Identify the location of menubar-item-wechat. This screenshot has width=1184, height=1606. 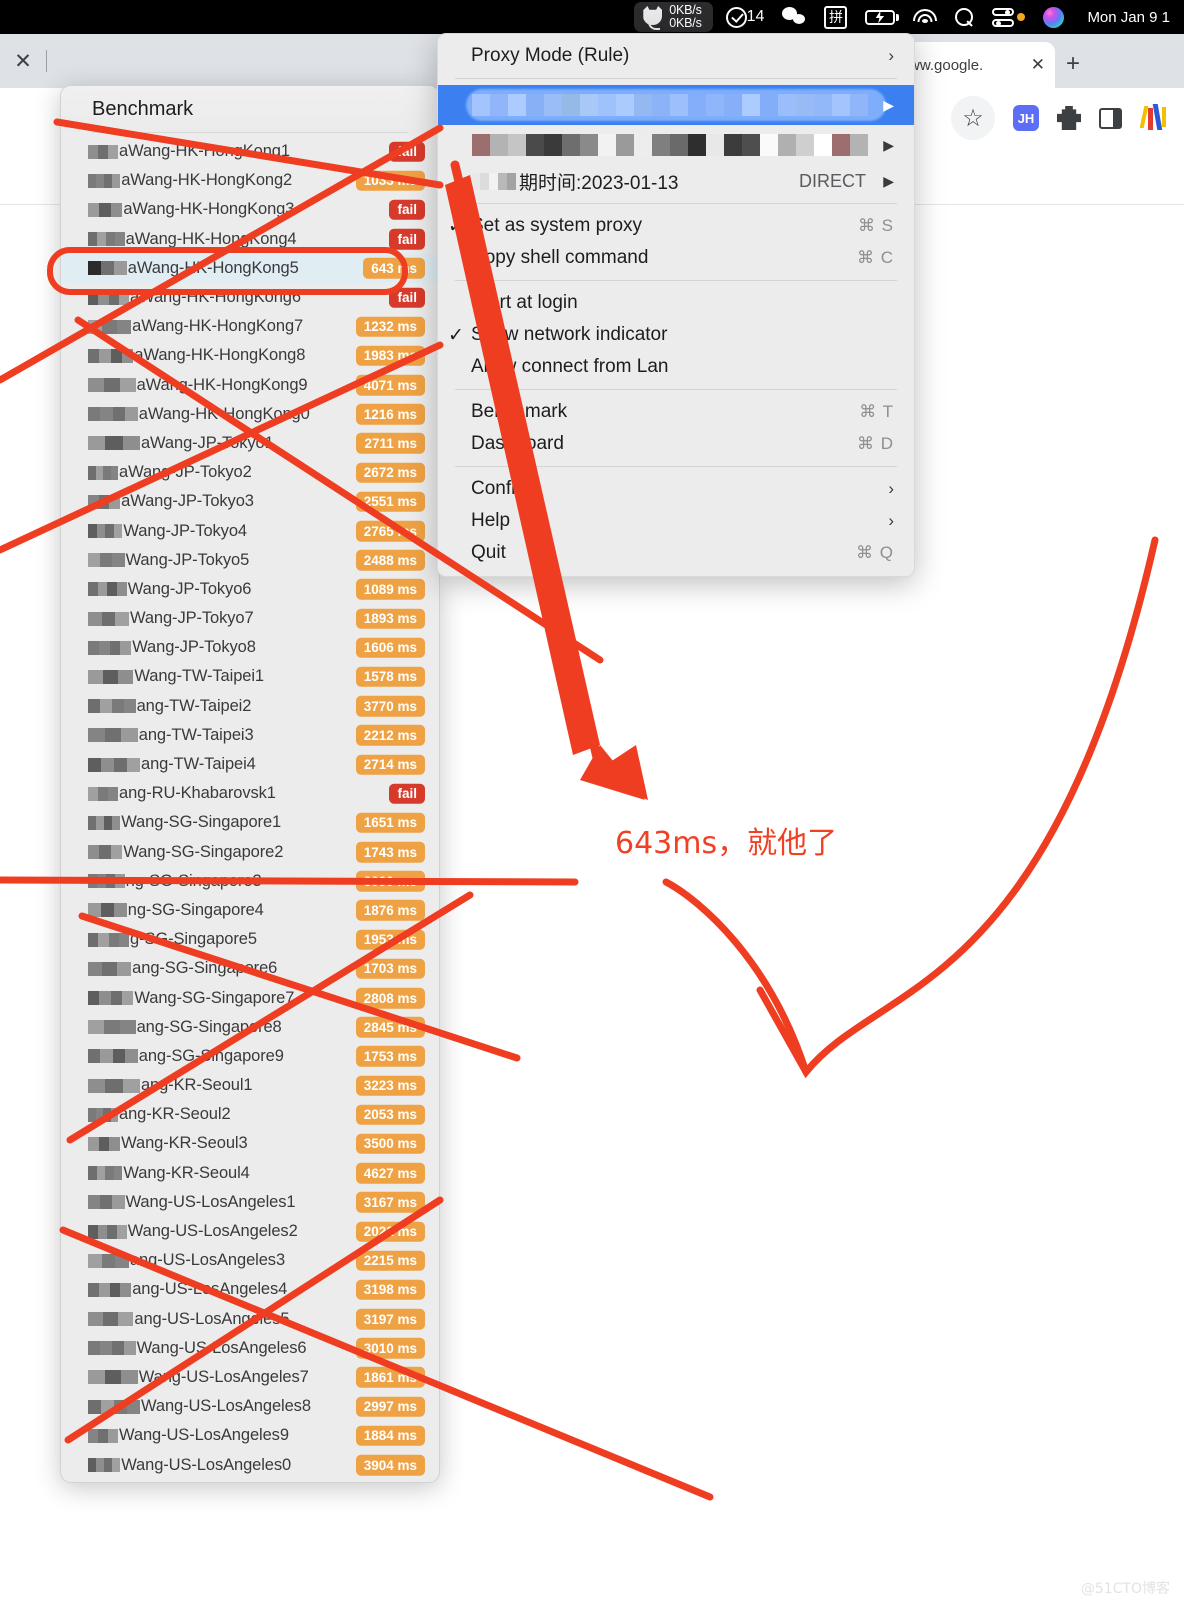
(794, 17).